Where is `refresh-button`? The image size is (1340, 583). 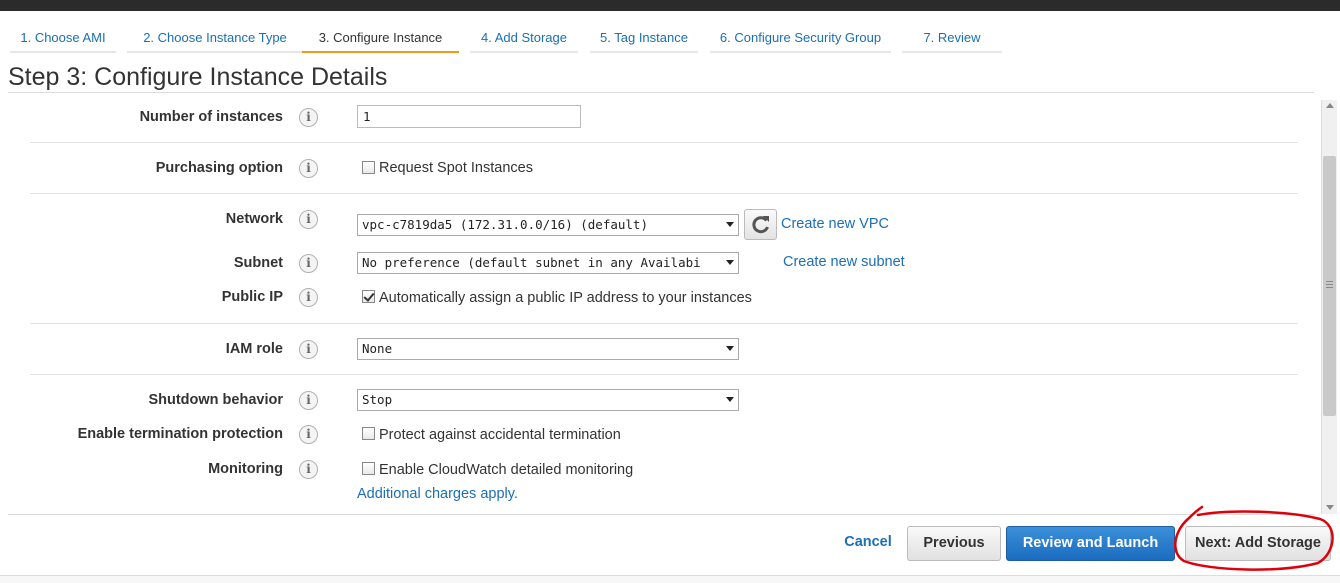
refresh-button is located at coordinates (760, 224).